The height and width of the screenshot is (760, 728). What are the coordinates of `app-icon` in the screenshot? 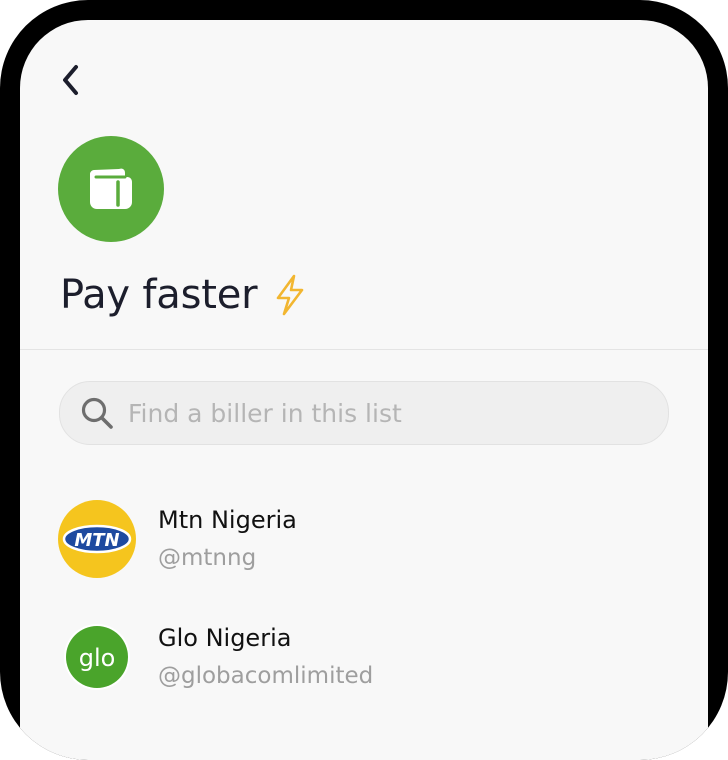 It's located at (111, 189).